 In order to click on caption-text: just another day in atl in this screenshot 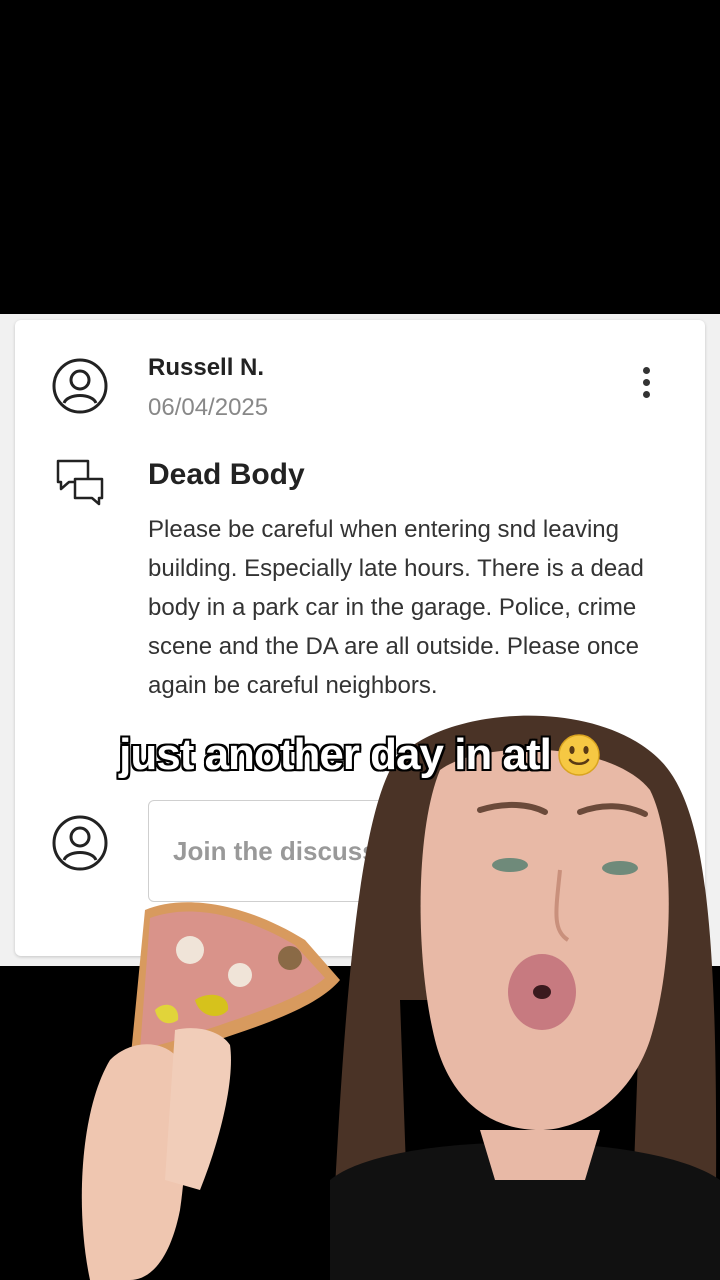, I will do `click(335, 754)`.